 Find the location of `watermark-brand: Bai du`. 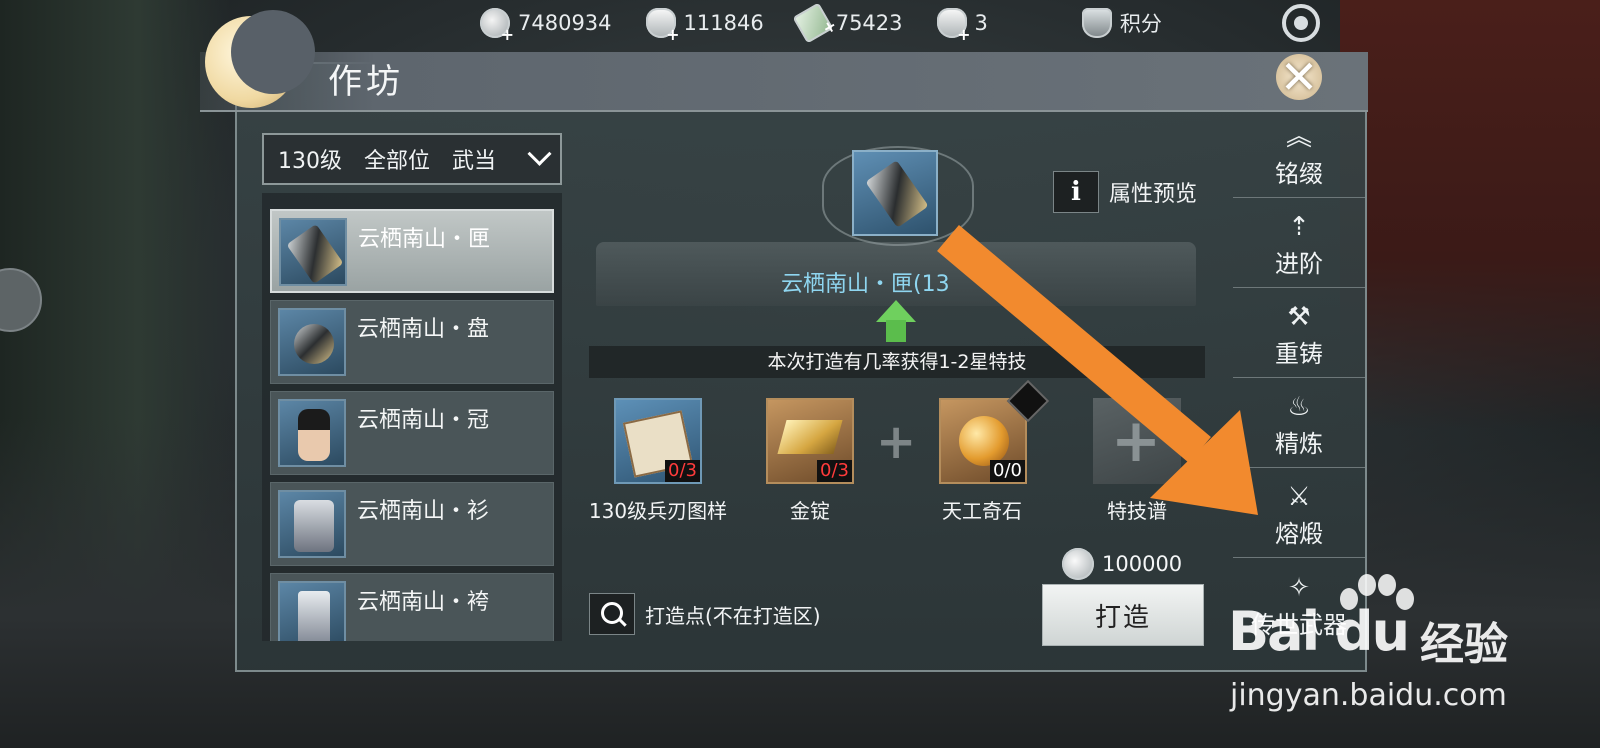

watermark-brand: Bai du is located at coordinates (1319, 631).